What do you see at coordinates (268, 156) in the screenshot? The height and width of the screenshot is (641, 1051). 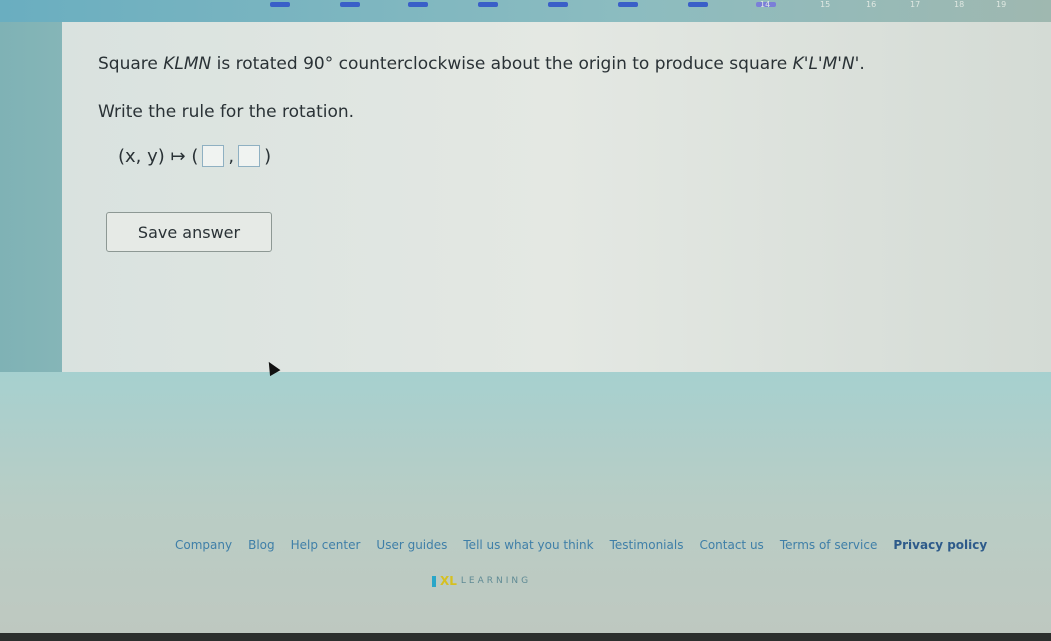 I see `rule-close: )` at bounding box center [268, 156].